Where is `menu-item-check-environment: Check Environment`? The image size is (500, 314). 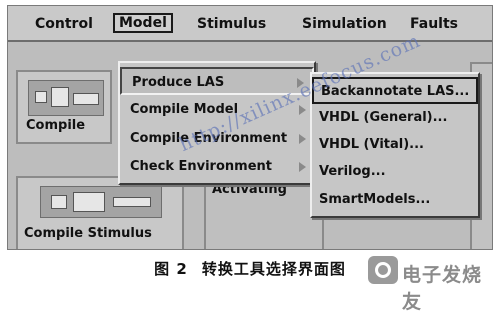 menu-item-check-environment: Check Environment is located at coordinates (217, 167).